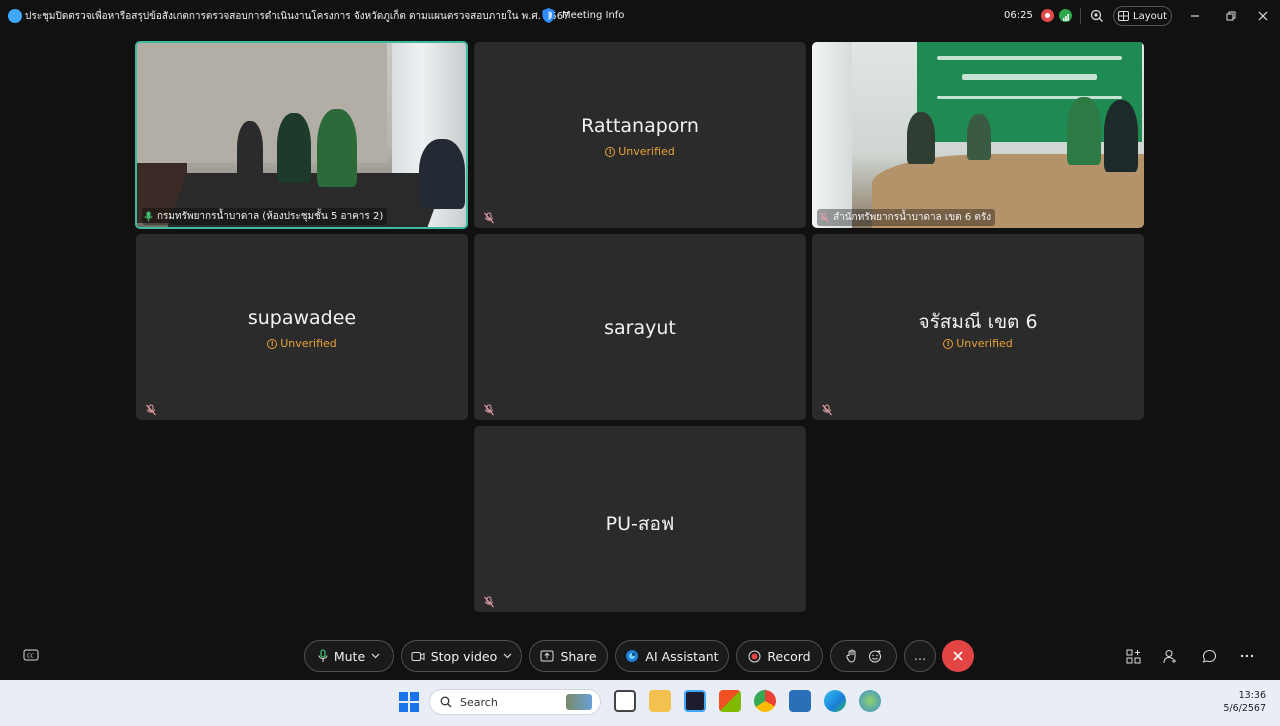 The height and width of the screenshot is (726, 1280). I want to click on record-button: Record, so click(779, 656).